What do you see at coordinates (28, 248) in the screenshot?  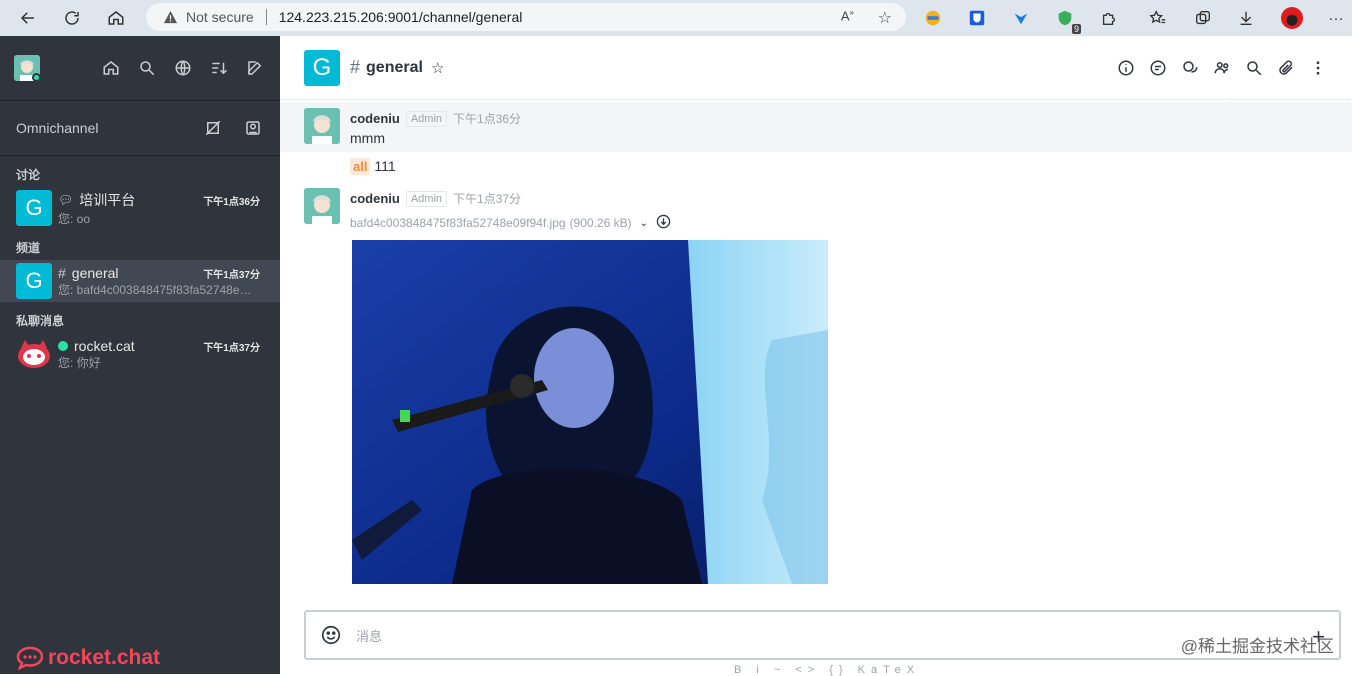 I see `section-title-channels: 频道` at bounding box center [28, 248].